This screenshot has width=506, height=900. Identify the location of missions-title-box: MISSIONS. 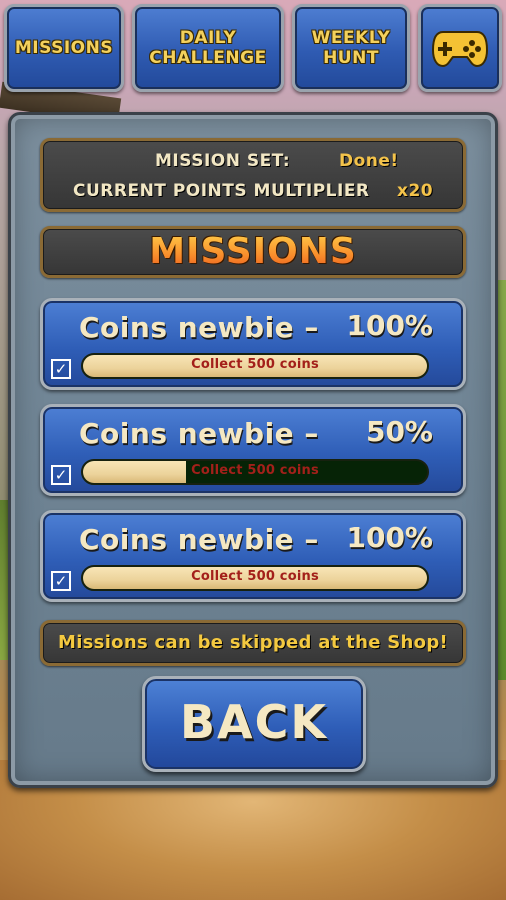
(253, 252).